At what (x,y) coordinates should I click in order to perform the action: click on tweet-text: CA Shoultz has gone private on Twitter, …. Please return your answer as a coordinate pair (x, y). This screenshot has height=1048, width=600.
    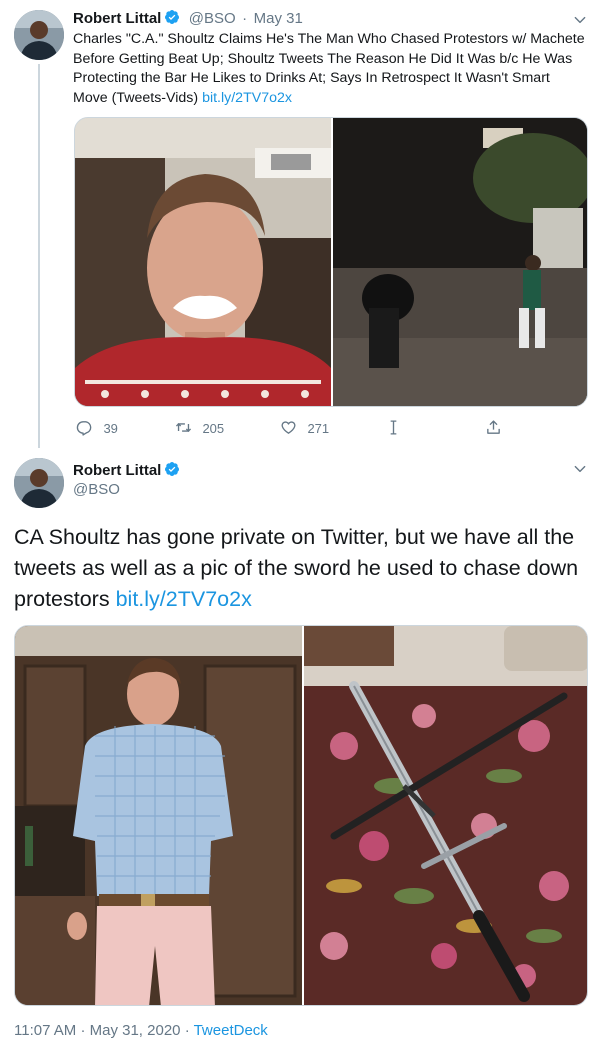
    Looking at the image, I should click on (303, 568).